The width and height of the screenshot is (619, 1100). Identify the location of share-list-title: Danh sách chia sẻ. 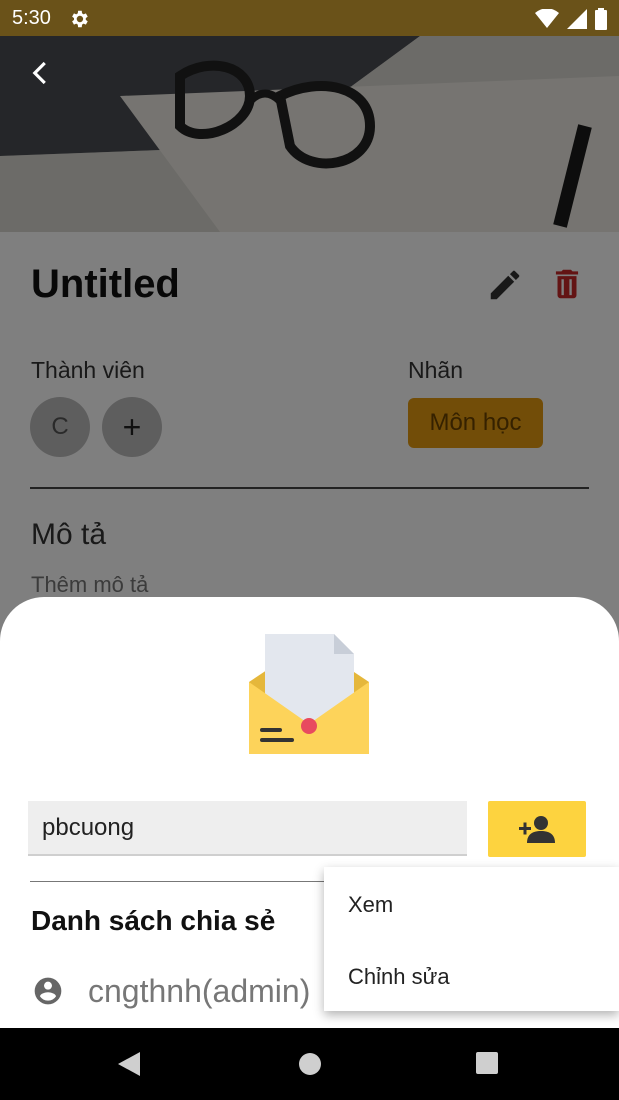
(153, 920).